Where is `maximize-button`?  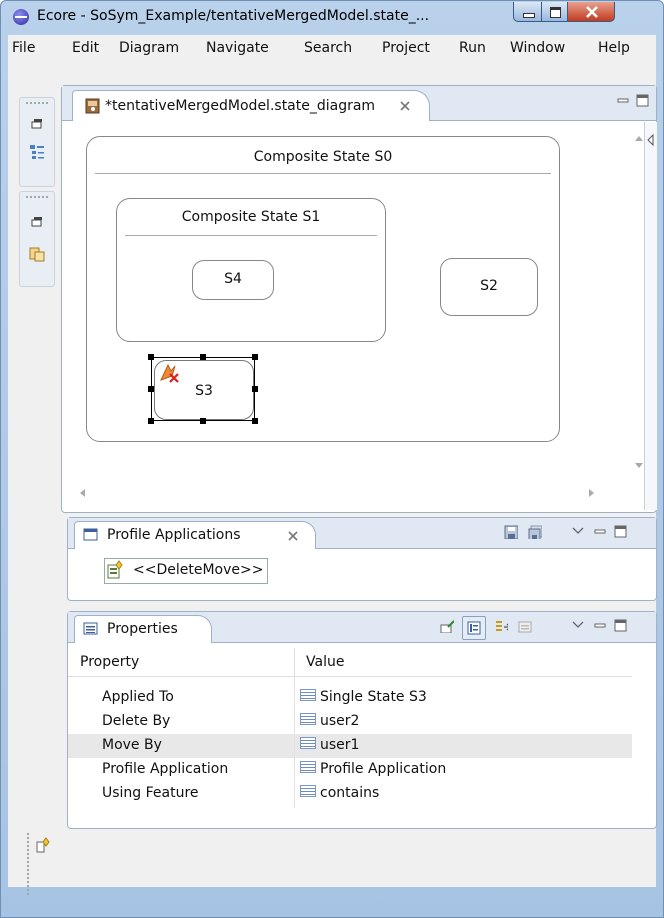 maximize-button is located at coordinates (554, 12).